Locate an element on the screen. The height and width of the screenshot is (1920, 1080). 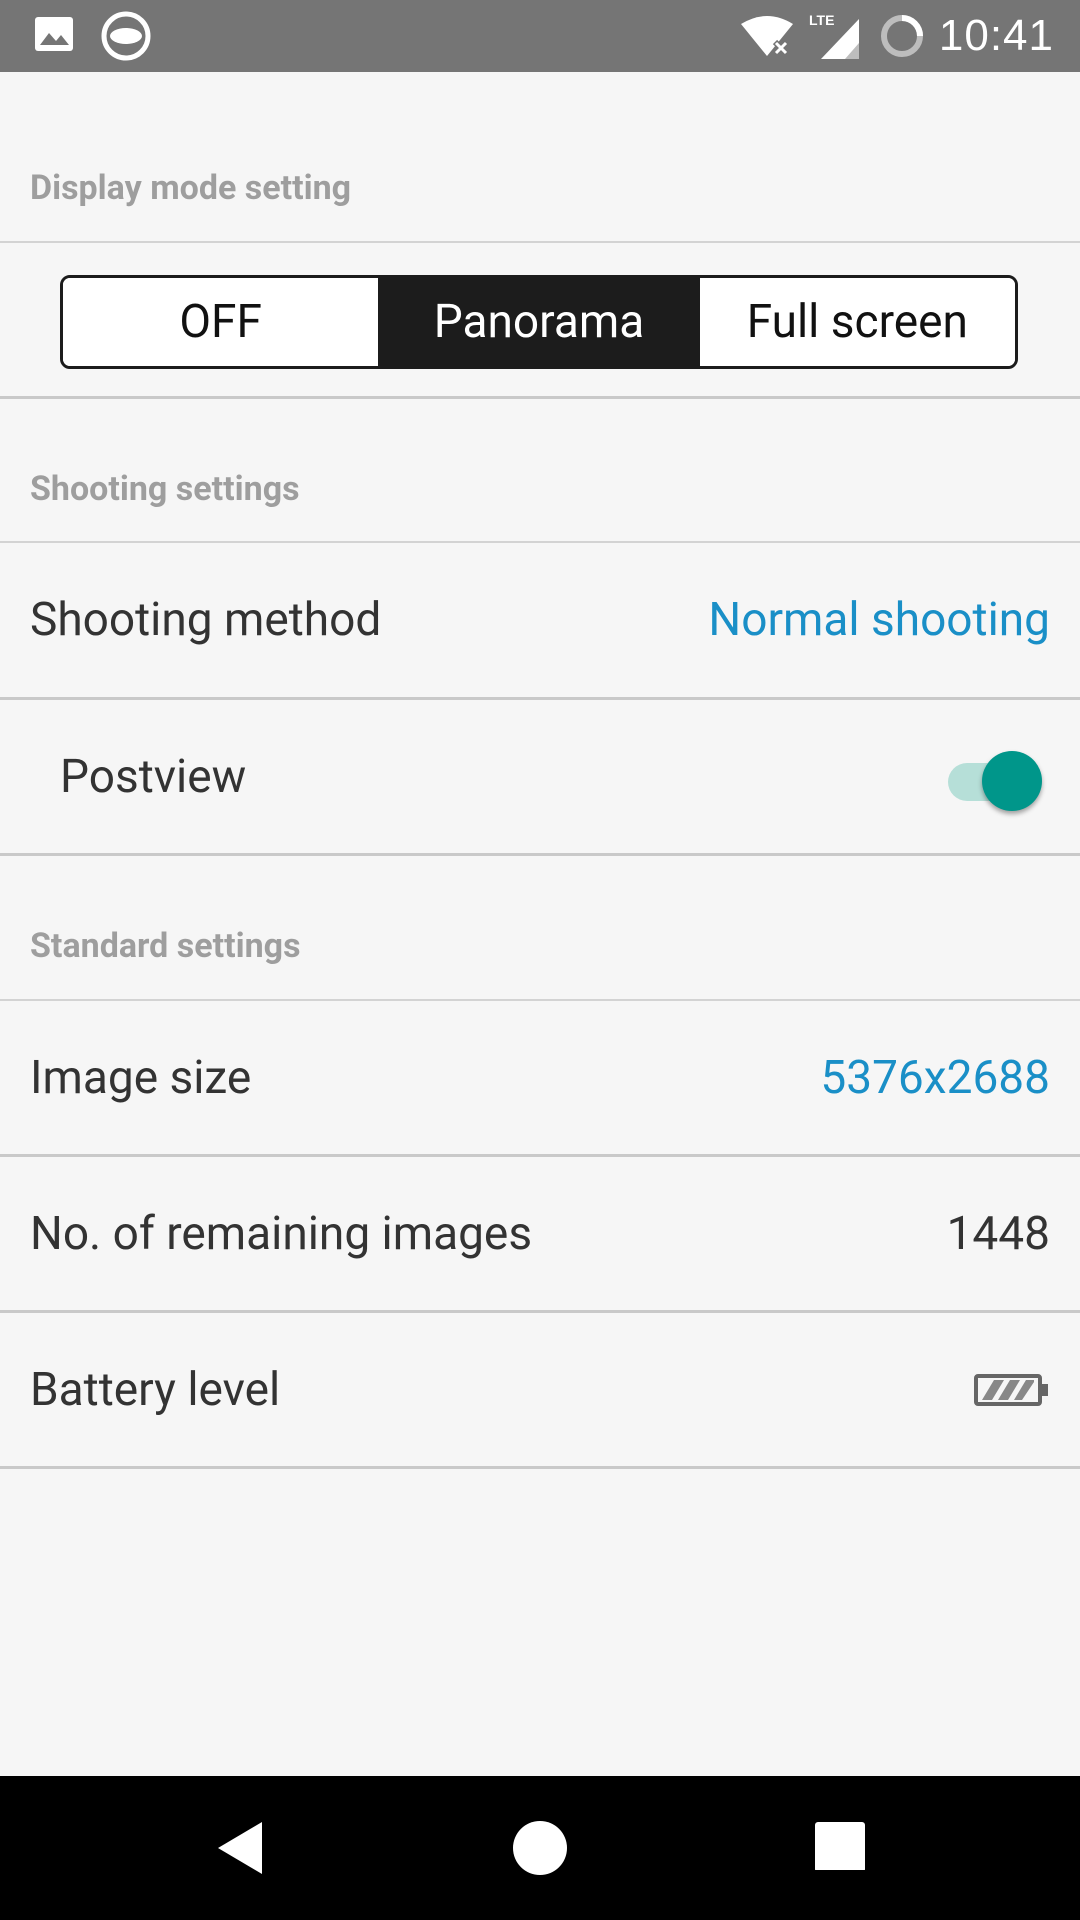
display-mode-segmented-control: OFF Panorama Full screen is located at coordinates (539, 322).